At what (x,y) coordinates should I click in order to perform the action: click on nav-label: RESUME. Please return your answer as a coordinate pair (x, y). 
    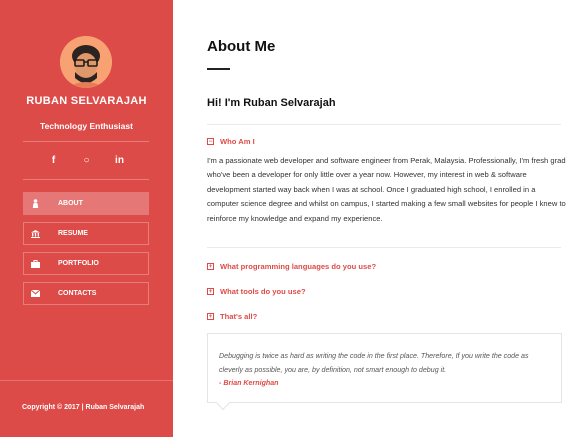
    Looking at the image, I should click on (73, 233).